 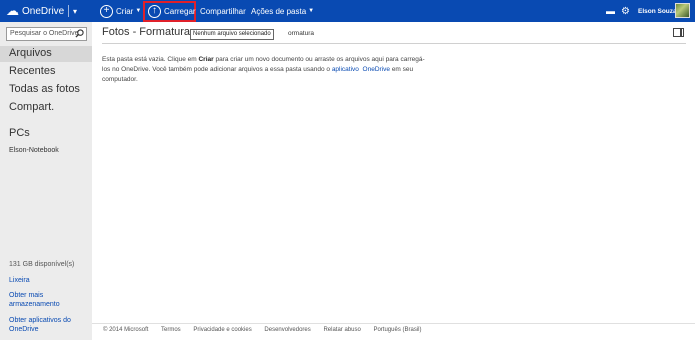 What do you see at coordinates (154, 11) in the screenshot?
I see `upload-circle-icon: ↑` at bounding box center [154, 11].